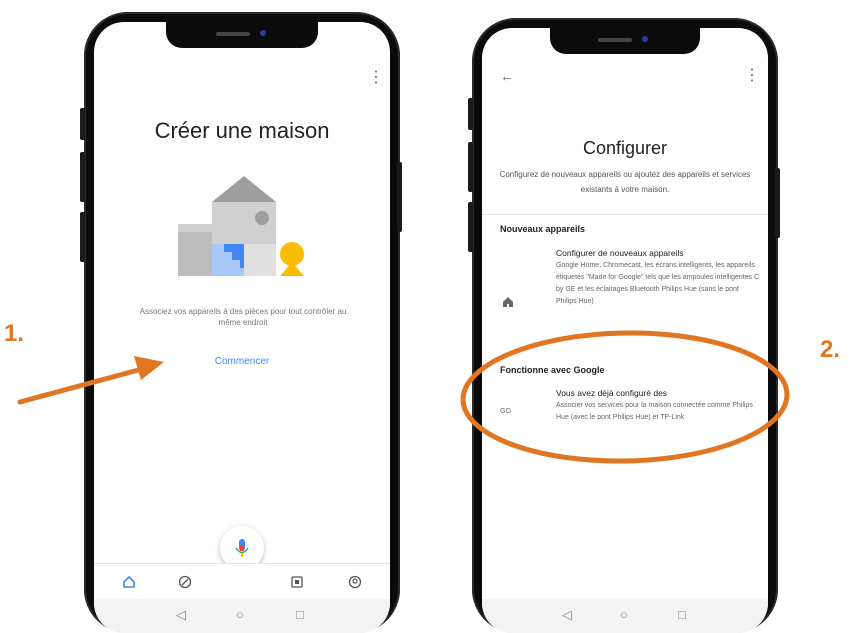 The image size is (859, 633). Describe the element at coordinates (830, 349) in the screenshot. I see `step-number-2: 2.` at that location.